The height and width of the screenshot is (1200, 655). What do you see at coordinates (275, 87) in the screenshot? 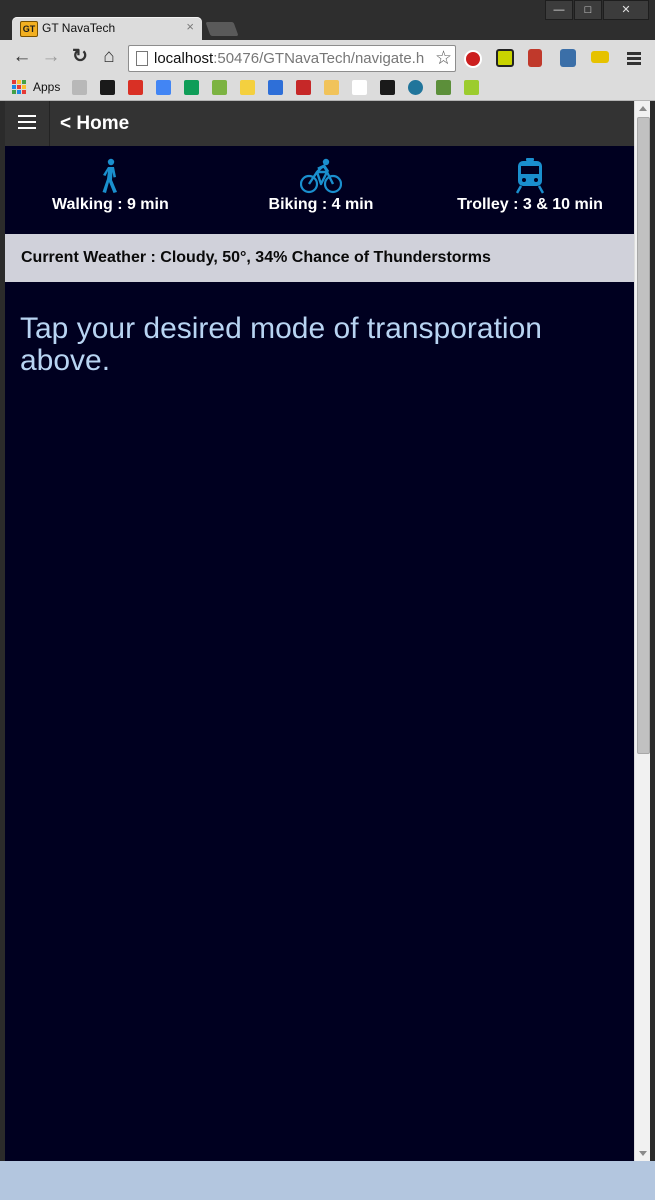
I see `contacts-bookmark-icon` at bounding box center [275, 87].